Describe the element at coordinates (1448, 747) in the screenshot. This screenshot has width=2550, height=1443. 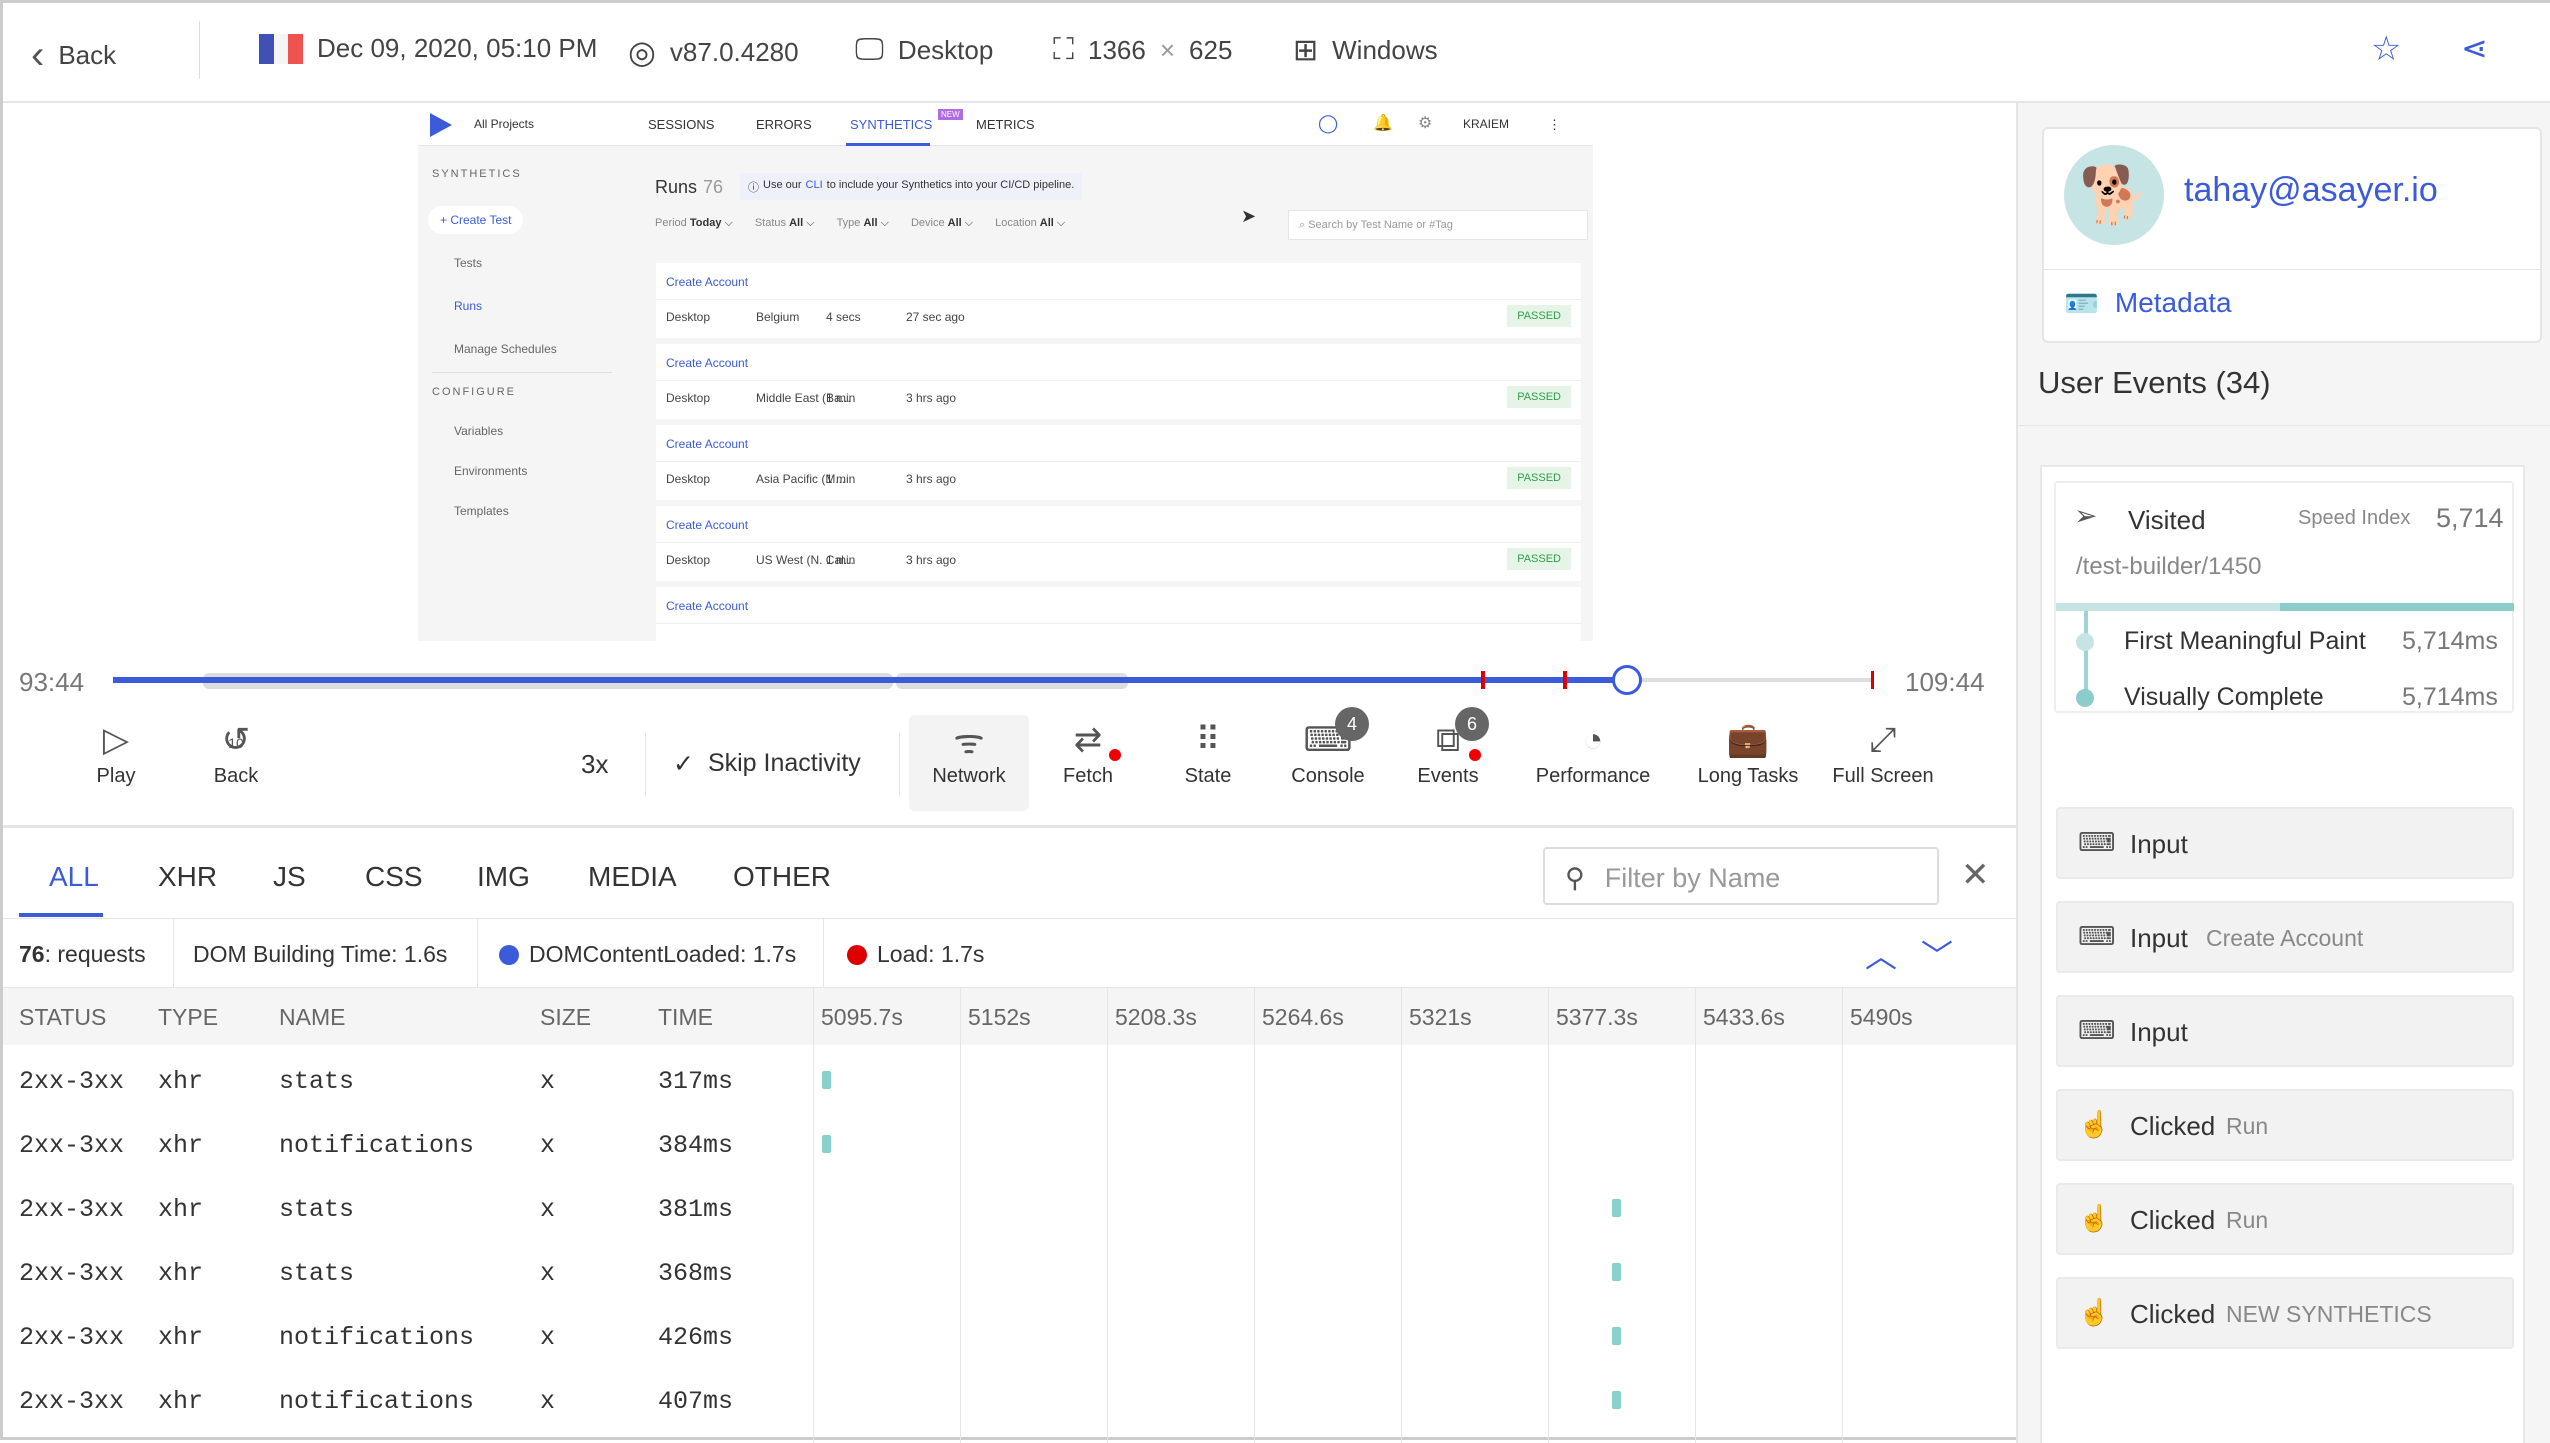
I see `events-tool-button: ⧉ 6 Events` at that location.